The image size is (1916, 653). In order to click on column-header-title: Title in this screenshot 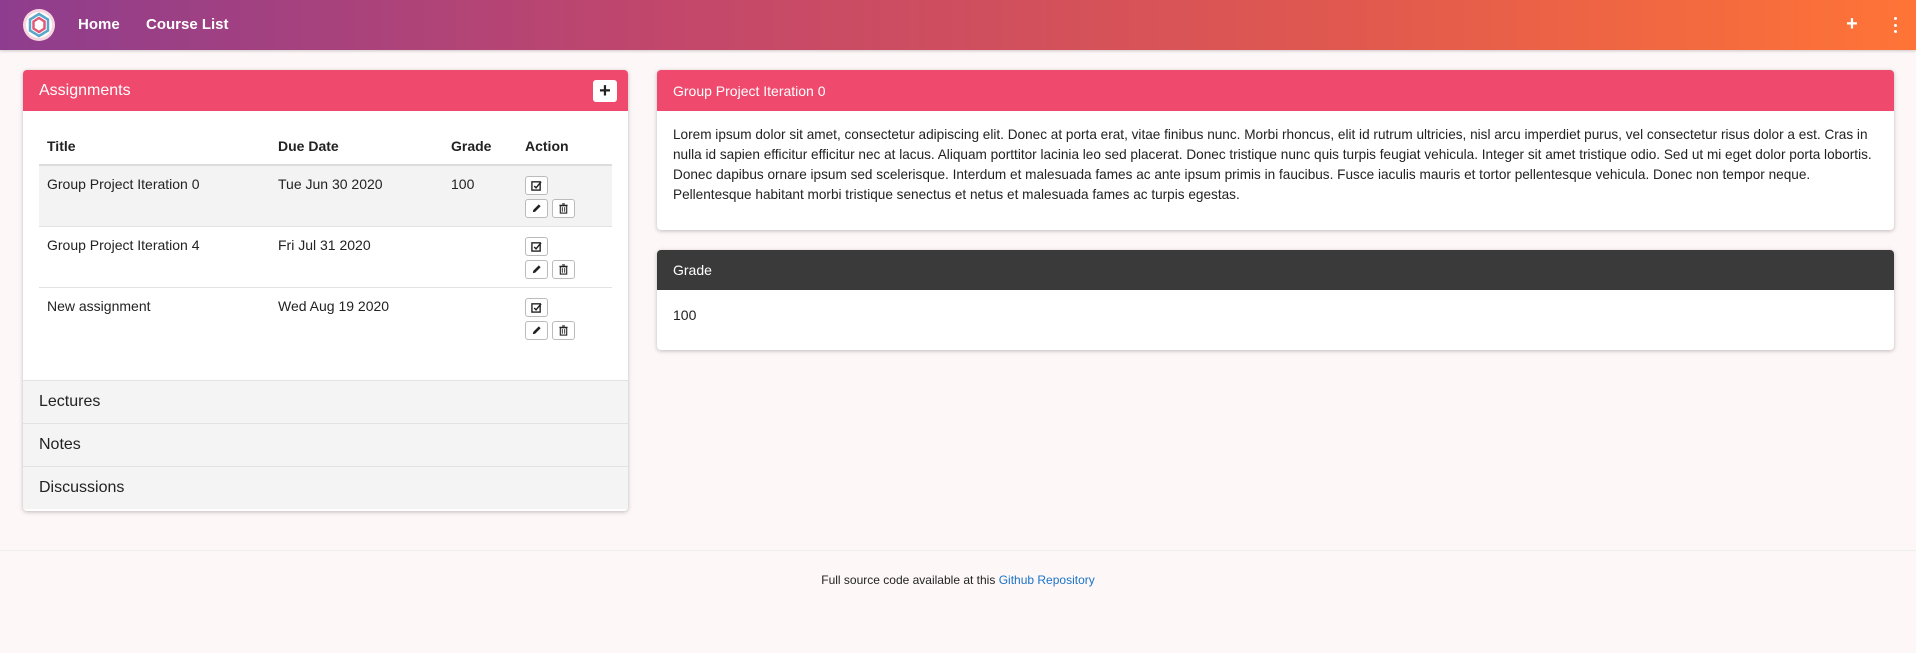, I will do `click(154, 145)`.